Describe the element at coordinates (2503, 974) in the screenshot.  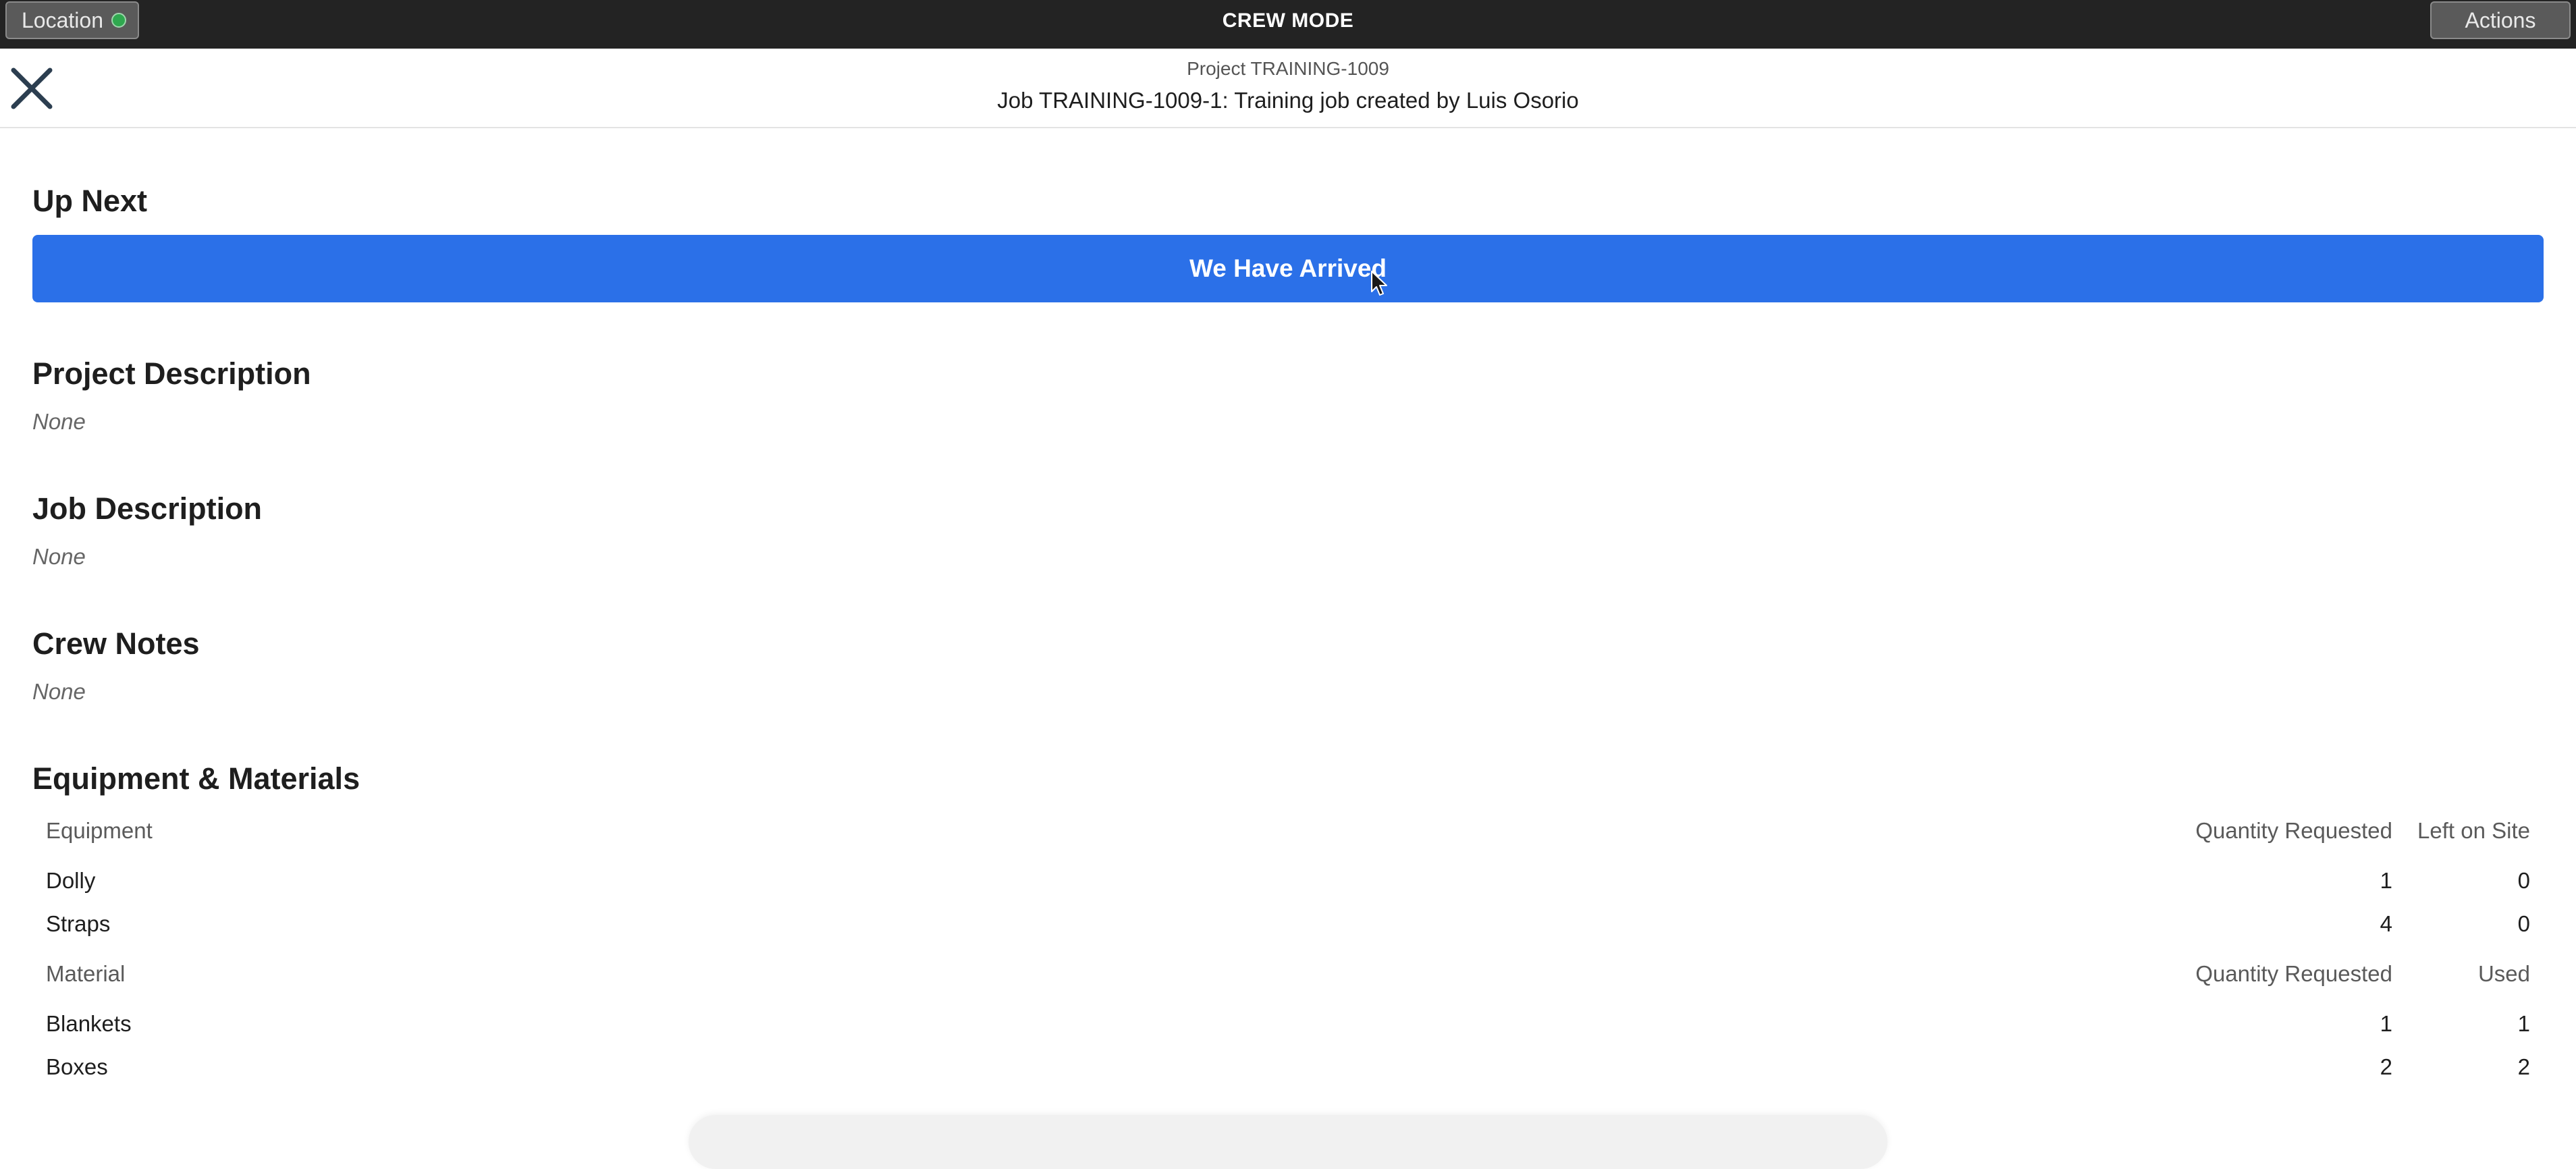
I see `used-column-header: Used` at that location.